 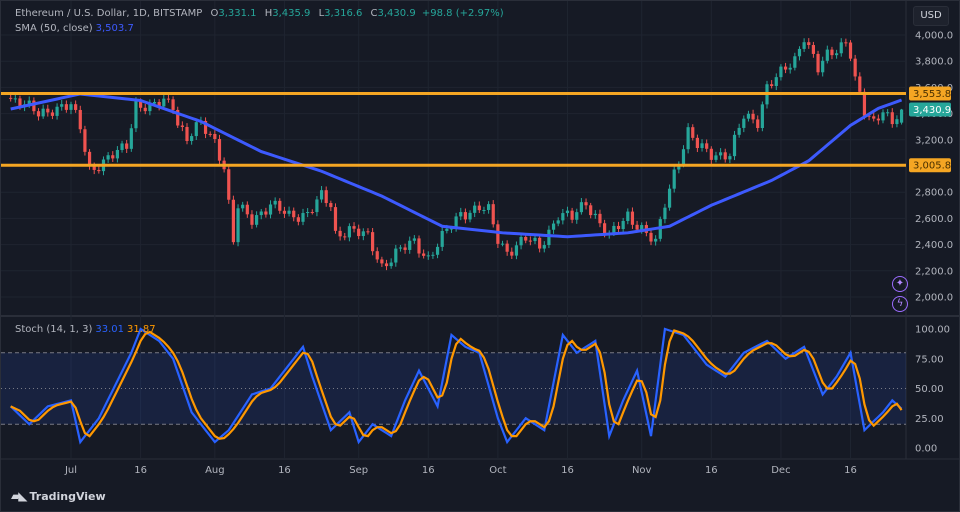 What do you see at coordinates (396, 13) in the screenshot?
I see `close-value: 3,430.9` at bounding box center [396, 13].